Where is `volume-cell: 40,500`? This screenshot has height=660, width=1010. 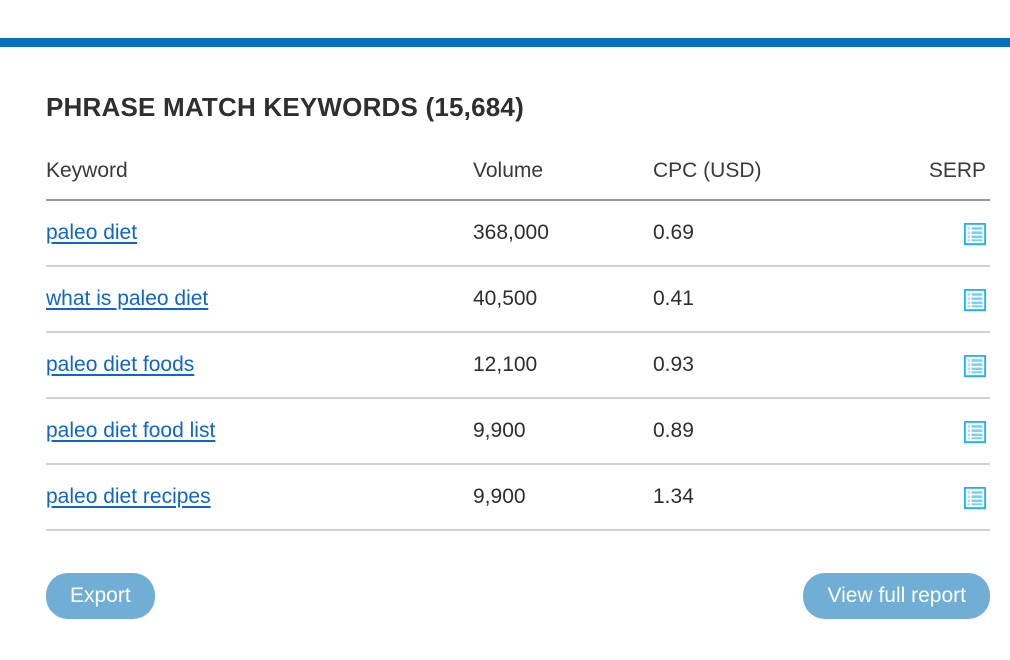
volume-cell: 40,500 is located at coordinates (563, 300).